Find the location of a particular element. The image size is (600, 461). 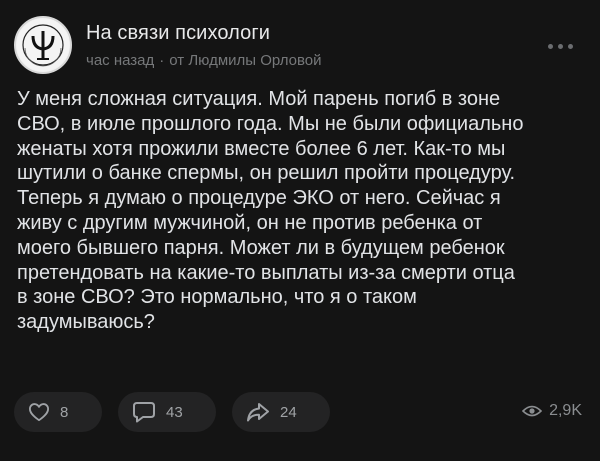

post-actions: 8 43 24 2,9K is located at coordinates (300, 413).